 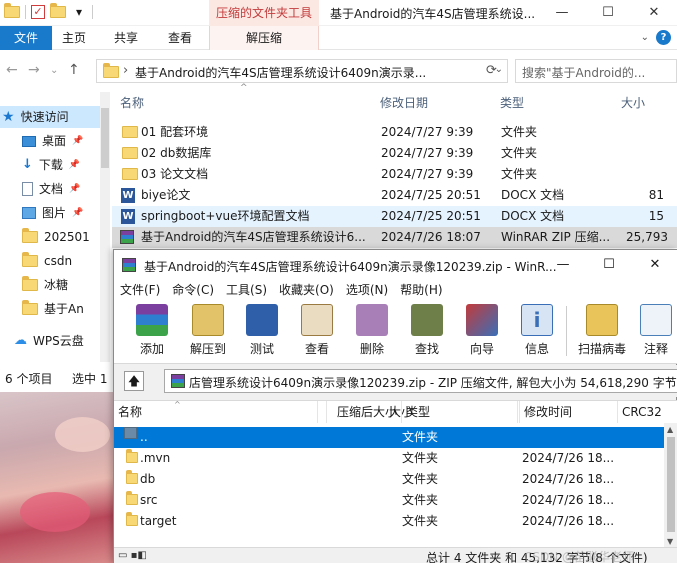 What do you see at coordinates (670, 429) in the screenshot?
I see `scroll-up-icon: ▲` at bounding box center [670, 429].